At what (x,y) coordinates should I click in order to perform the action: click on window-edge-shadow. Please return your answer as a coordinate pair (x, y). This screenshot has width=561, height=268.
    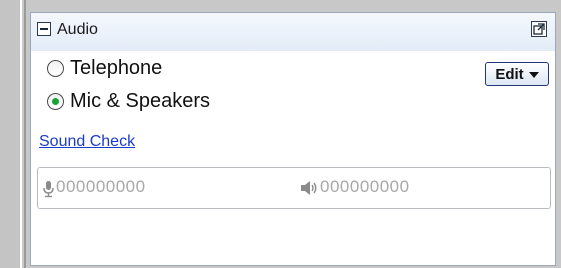
    Looking at the image, I should click on (25, 134).